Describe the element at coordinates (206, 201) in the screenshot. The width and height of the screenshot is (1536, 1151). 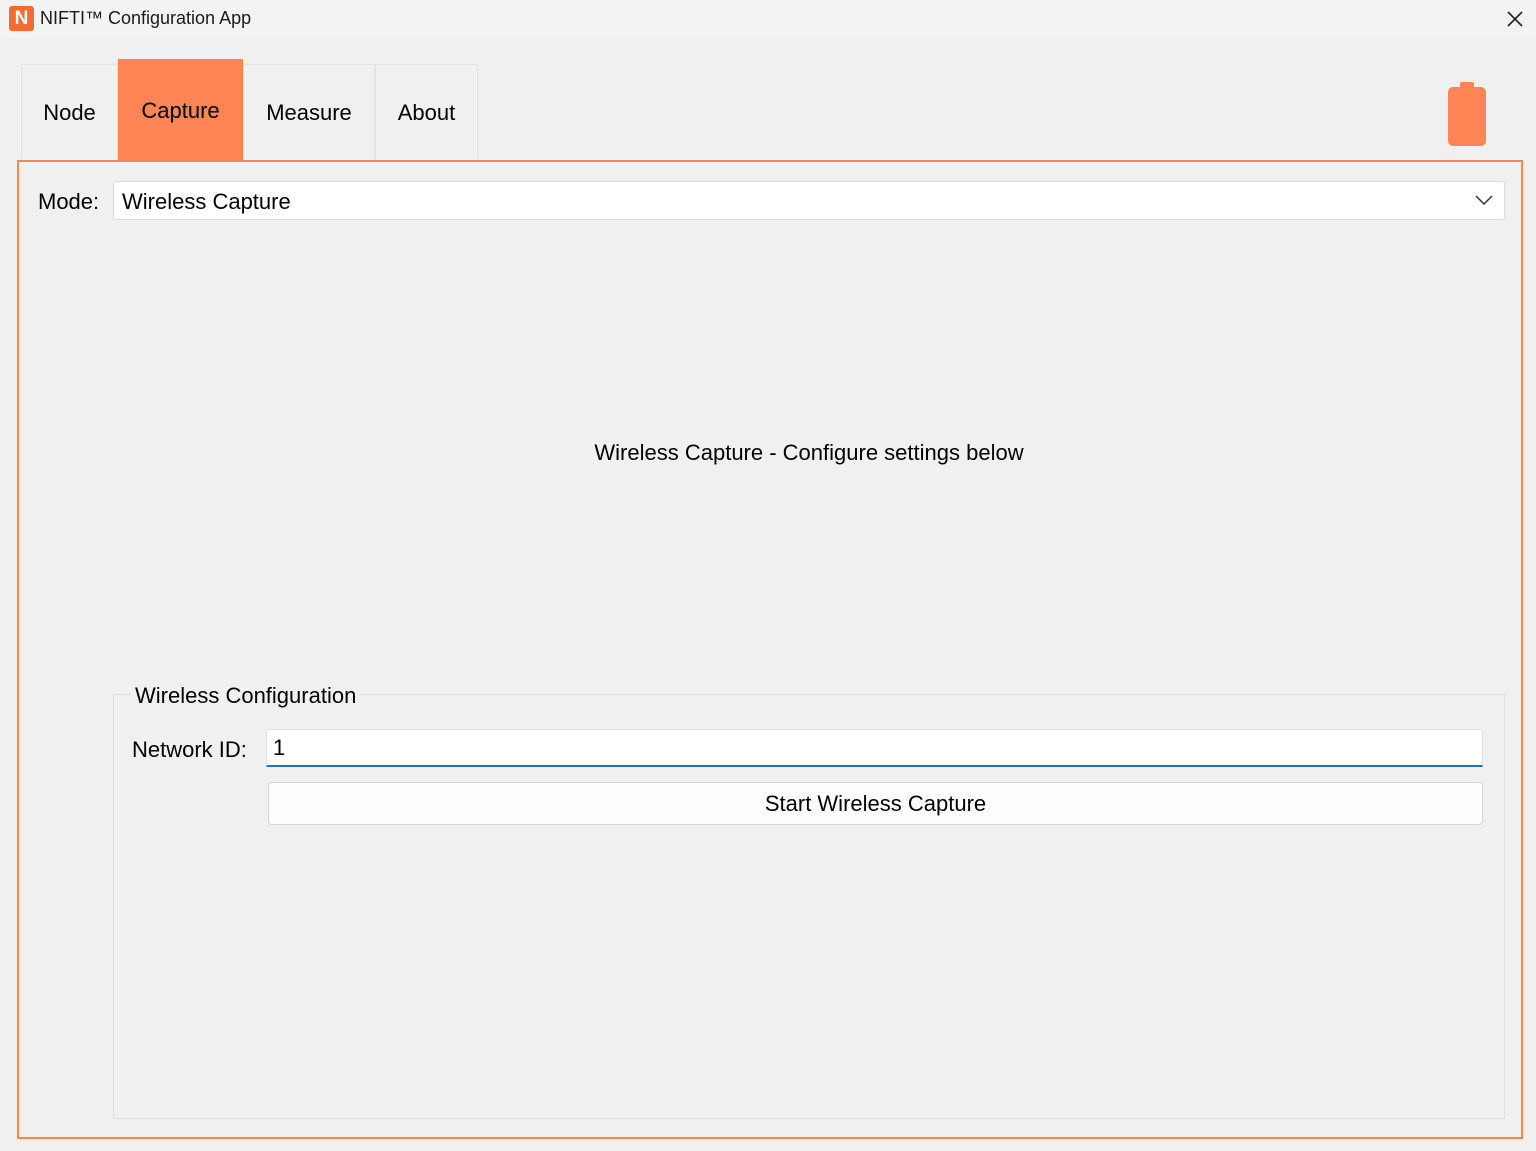
I see `mode-select-value: Wireless Capture` at that location.